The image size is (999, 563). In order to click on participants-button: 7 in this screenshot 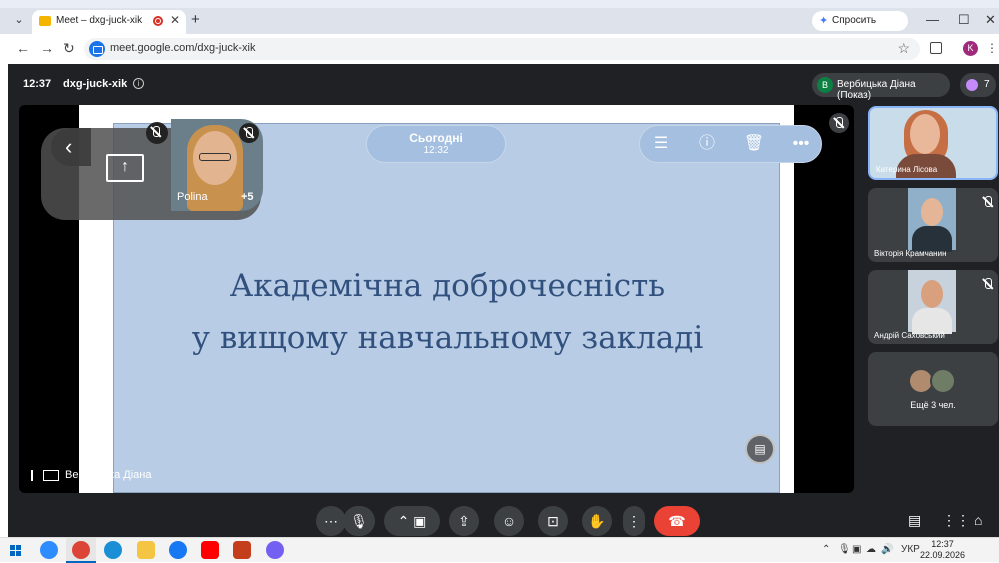, I will do `click(978, 85)`.